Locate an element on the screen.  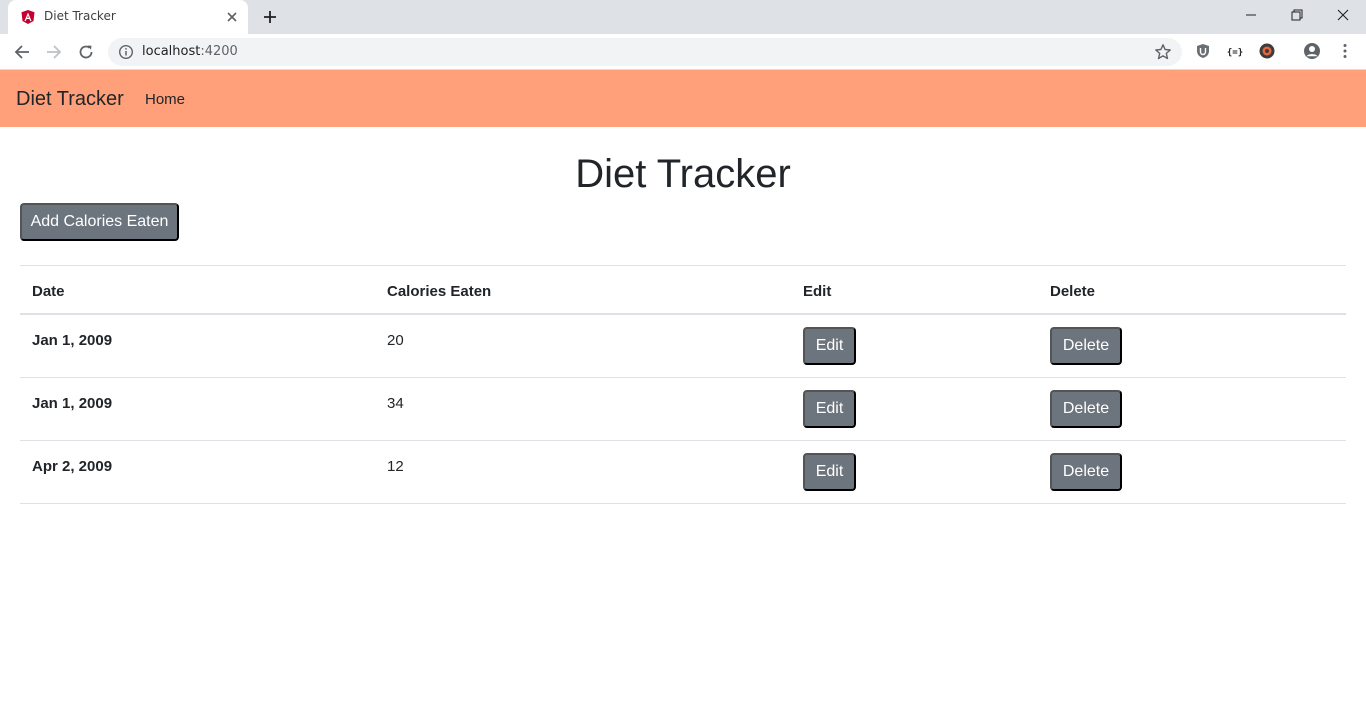
dev-extension-icon is located at coordinates (1267, 51).